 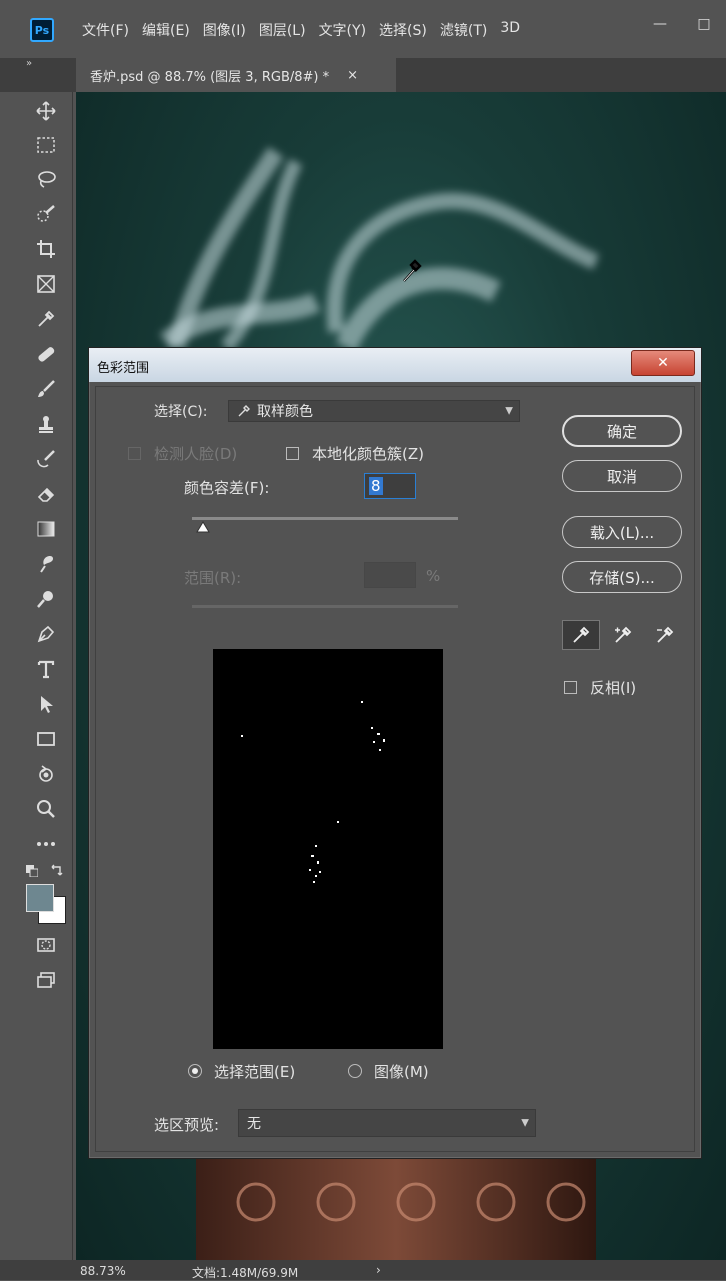 I want to click on dodge-icon, so click(x=46, y=599).